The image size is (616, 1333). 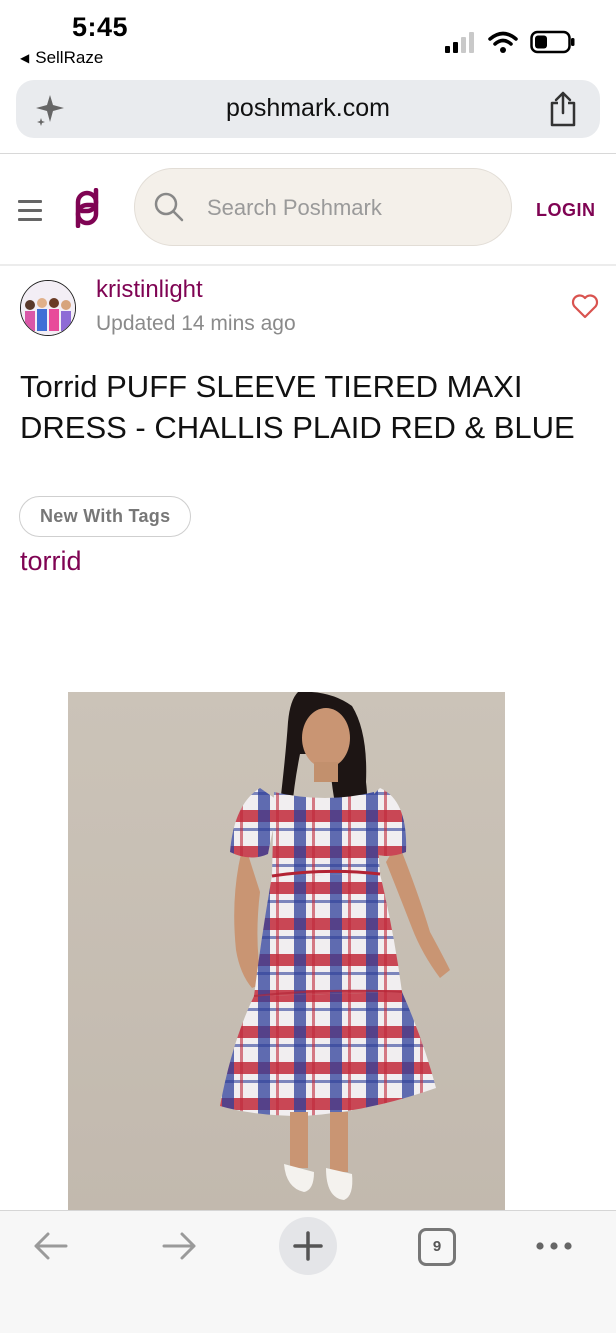 I want to click on signal-icon, so click(x=459, y=42).